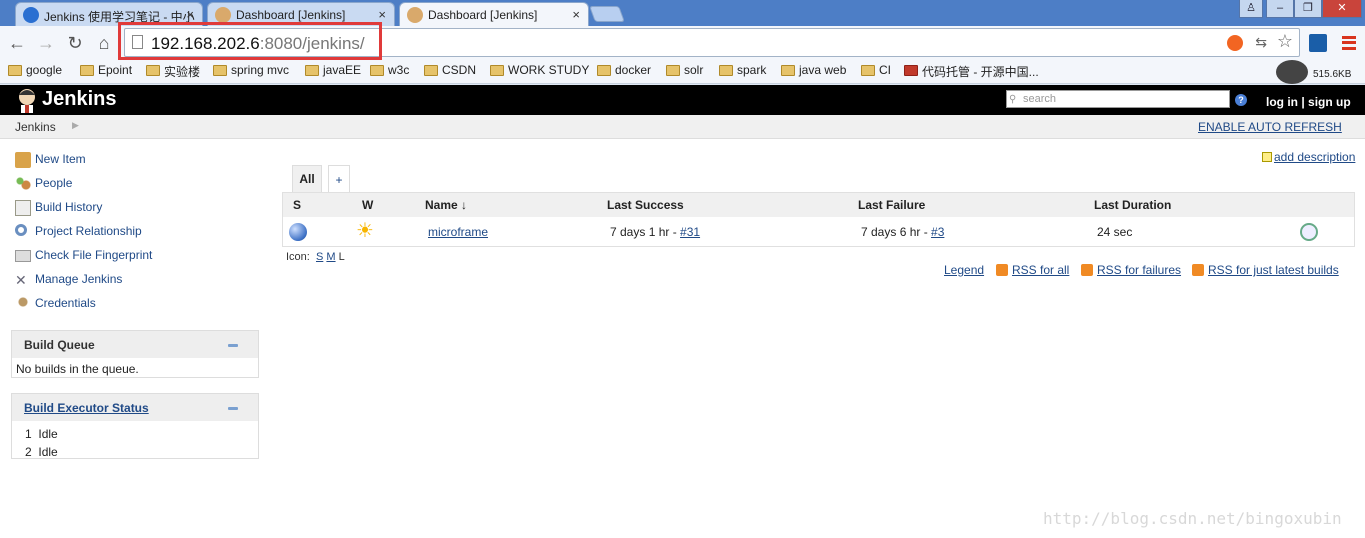 This screenshot has height=538, width=1365. What do you see at coordinates (68, 281) in the screenshot?
I see `task-manage-jenkins: ✕ Manage Jenkins` at bounding box center [68, 281].